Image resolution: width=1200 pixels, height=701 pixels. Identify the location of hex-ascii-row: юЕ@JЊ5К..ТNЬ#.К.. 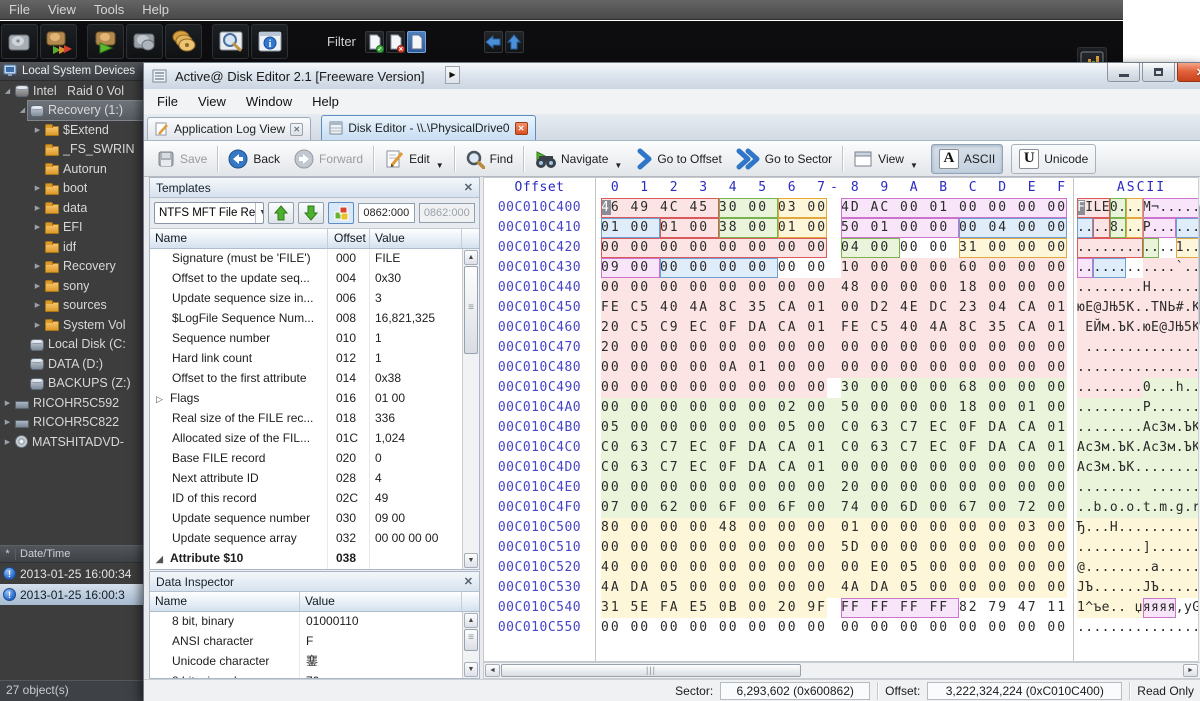
(1138, 308).